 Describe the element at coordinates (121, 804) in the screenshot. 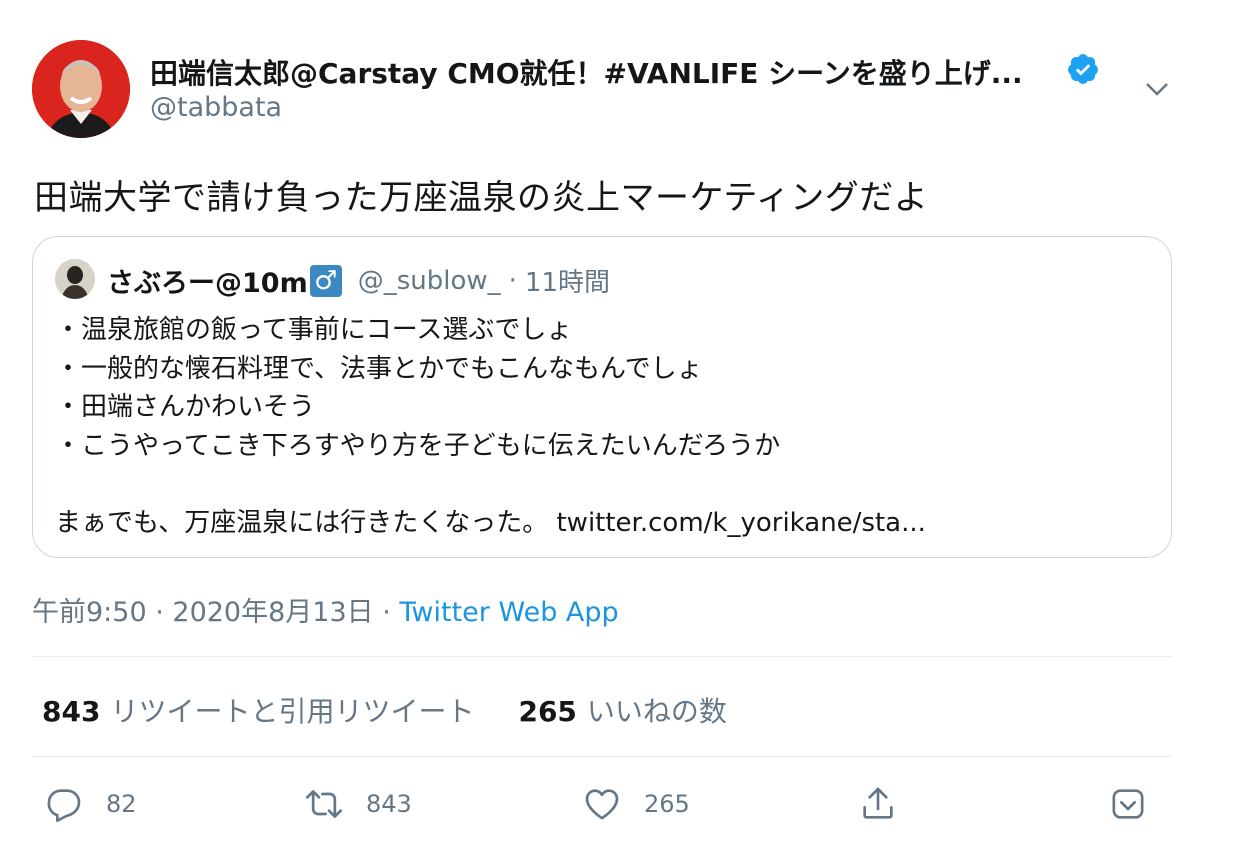

I see `reply-count: 82` at that location.